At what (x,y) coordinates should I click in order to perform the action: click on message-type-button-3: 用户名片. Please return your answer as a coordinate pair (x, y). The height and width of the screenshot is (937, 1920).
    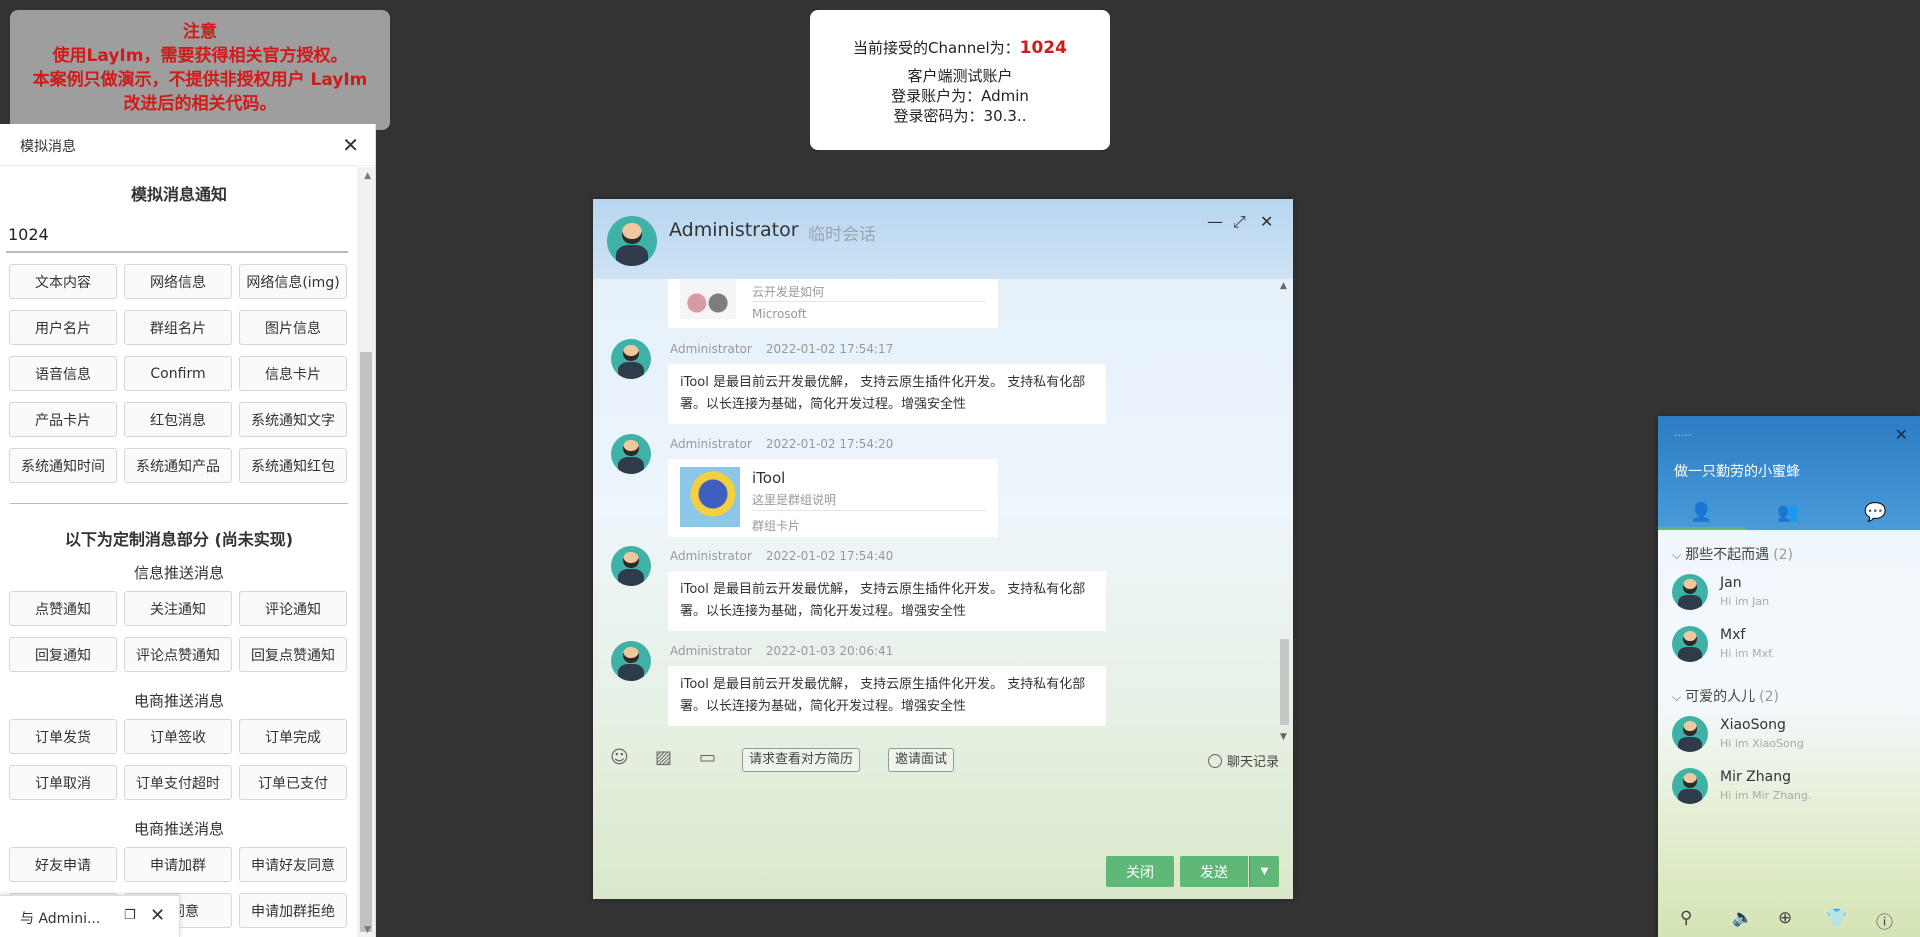
    Looking at the image, I should click on (63, 327).